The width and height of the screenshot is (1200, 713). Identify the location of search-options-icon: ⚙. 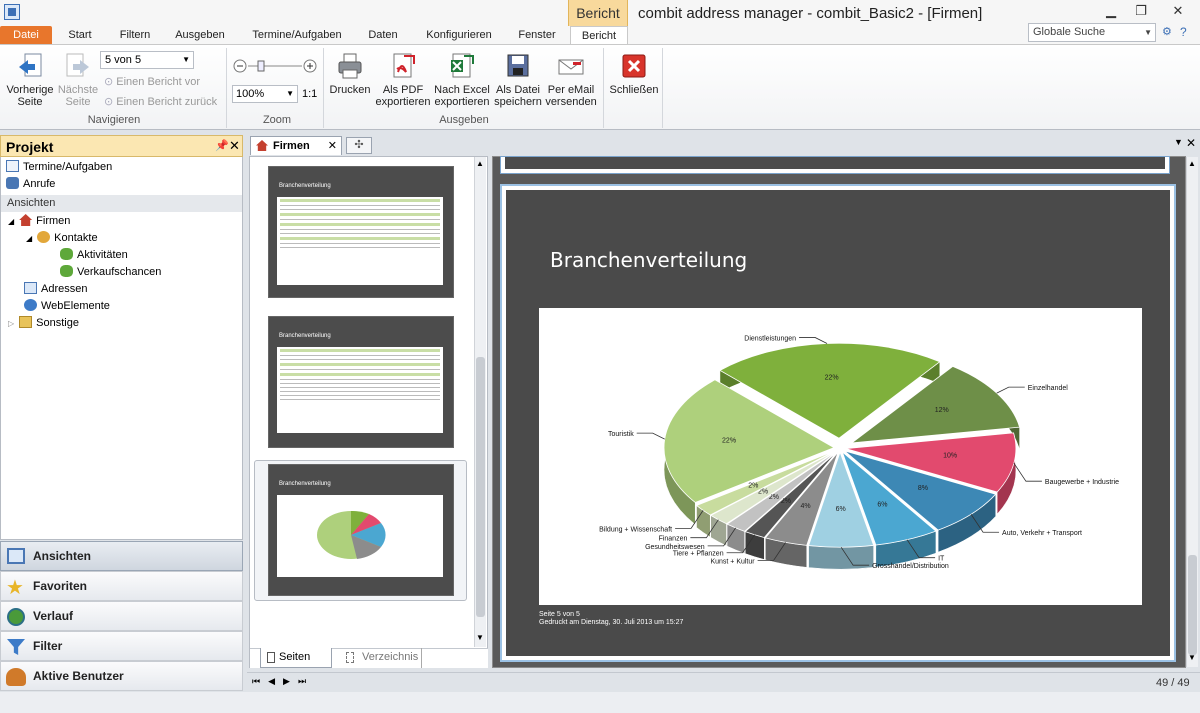
(1167, 31).